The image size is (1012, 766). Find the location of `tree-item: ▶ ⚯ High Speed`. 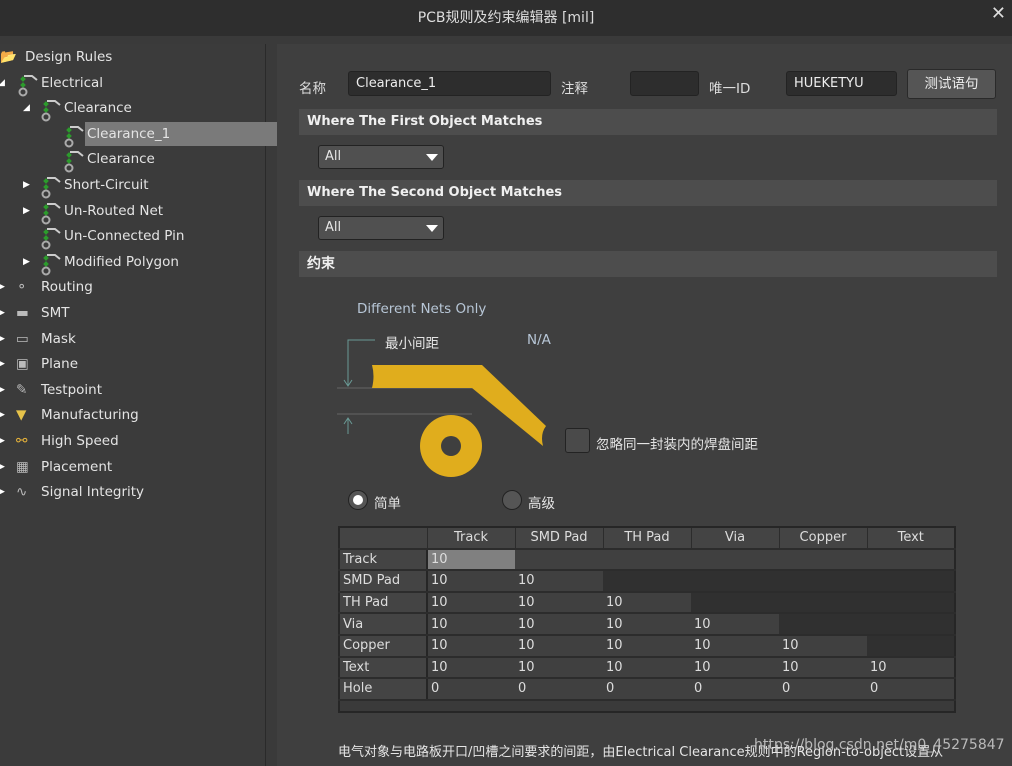

tree-item: ▶ ⚯ High Speed is located at coordinates (132, 441).